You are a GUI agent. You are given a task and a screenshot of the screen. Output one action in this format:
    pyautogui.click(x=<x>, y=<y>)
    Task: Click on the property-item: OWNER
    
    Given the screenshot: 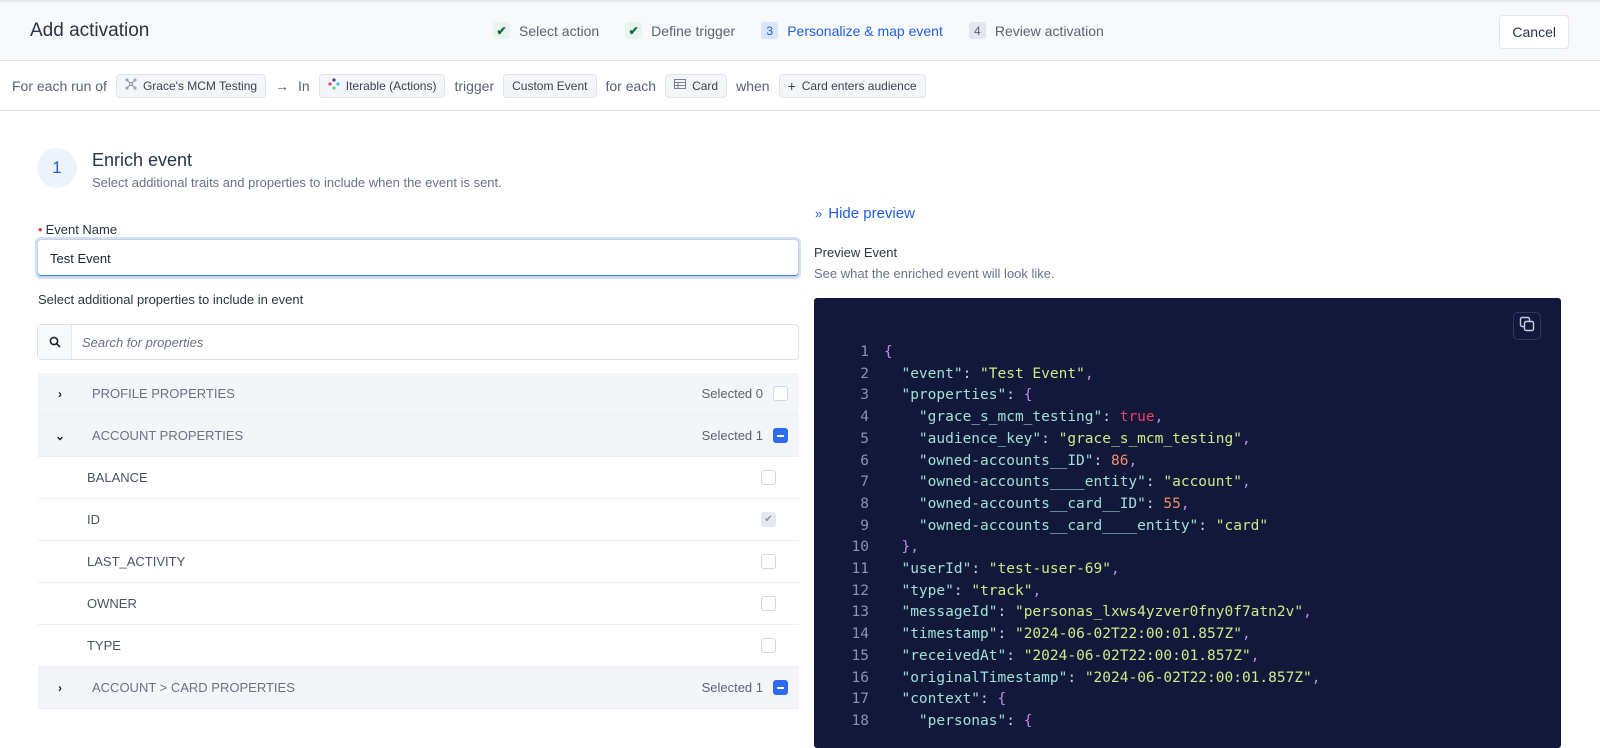 What is the action you would take?
    pyautogui.click(x=418, y=604)
    